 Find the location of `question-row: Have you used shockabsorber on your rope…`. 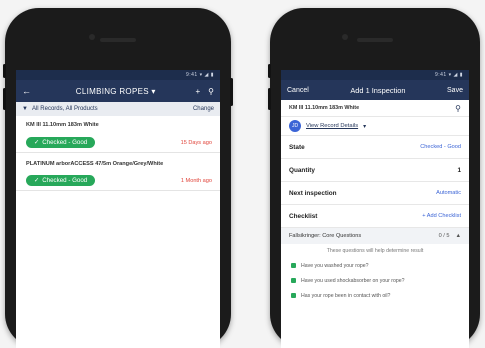

question-row: Have you used shockabsorber on your rope… is located at coordinates (375, 280).